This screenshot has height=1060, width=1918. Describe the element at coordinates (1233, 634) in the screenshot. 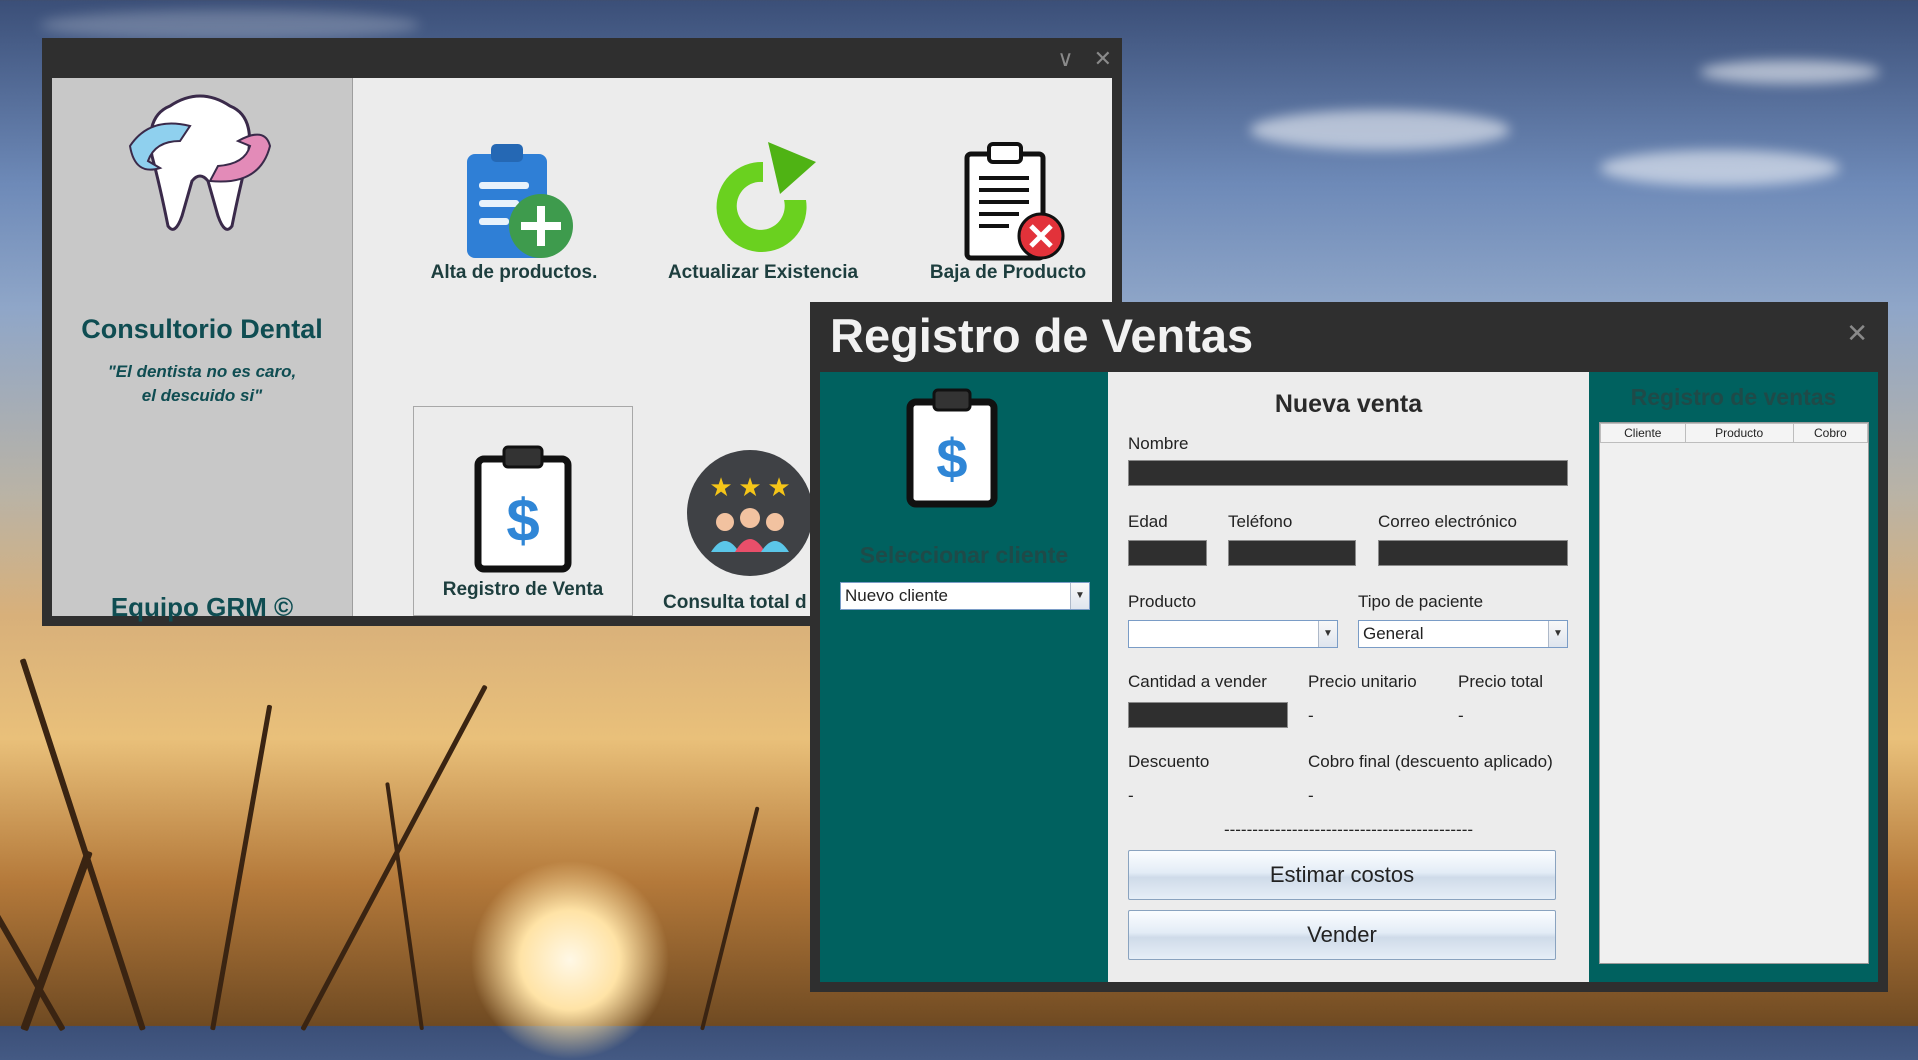

I see `producto-select: ▼` at that location.